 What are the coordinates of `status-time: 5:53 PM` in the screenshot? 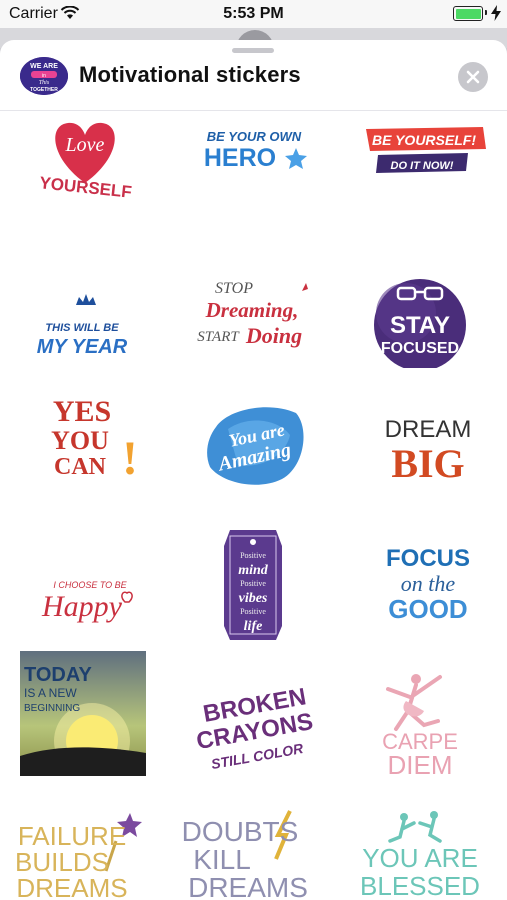 It's located at (253, 13).